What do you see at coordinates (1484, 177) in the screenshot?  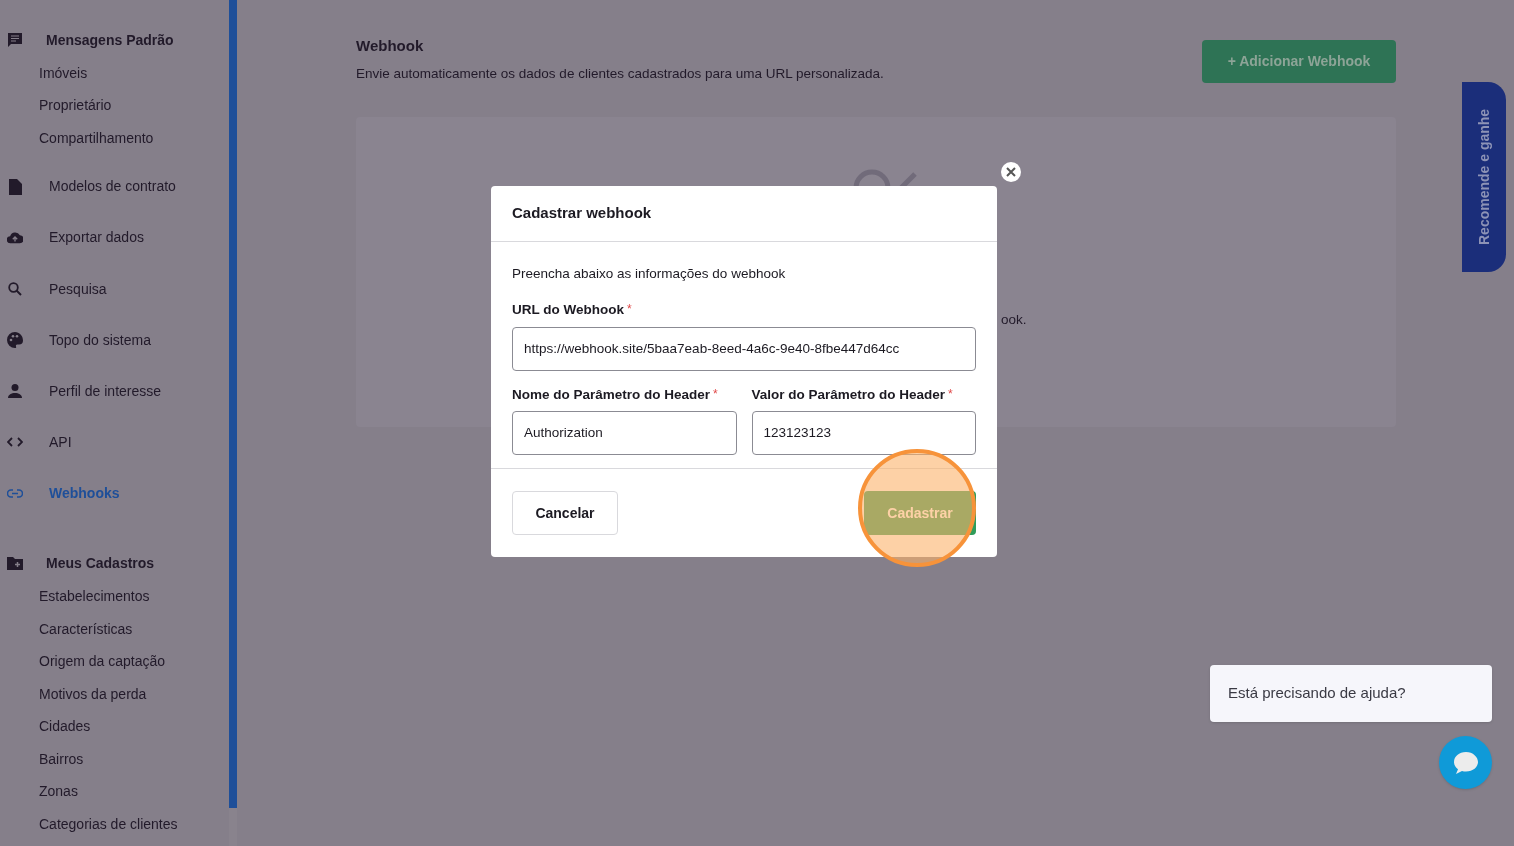 I see `referral-tab: Recomende e ganhe` at bounding box center [1484, 177].